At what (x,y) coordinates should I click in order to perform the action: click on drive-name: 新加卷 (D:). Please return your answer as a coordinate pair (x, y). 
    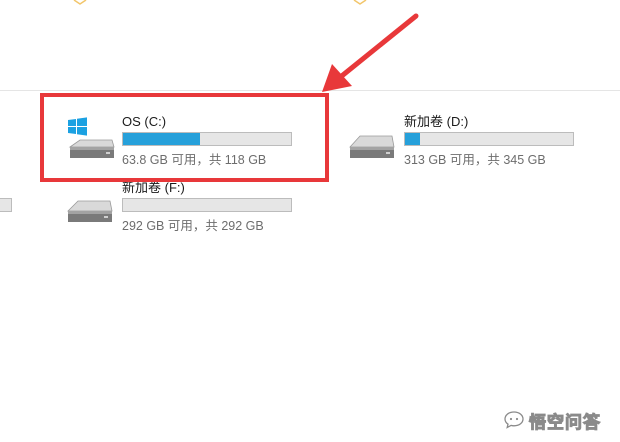
    Looking at the image, I should click on (436, 121).